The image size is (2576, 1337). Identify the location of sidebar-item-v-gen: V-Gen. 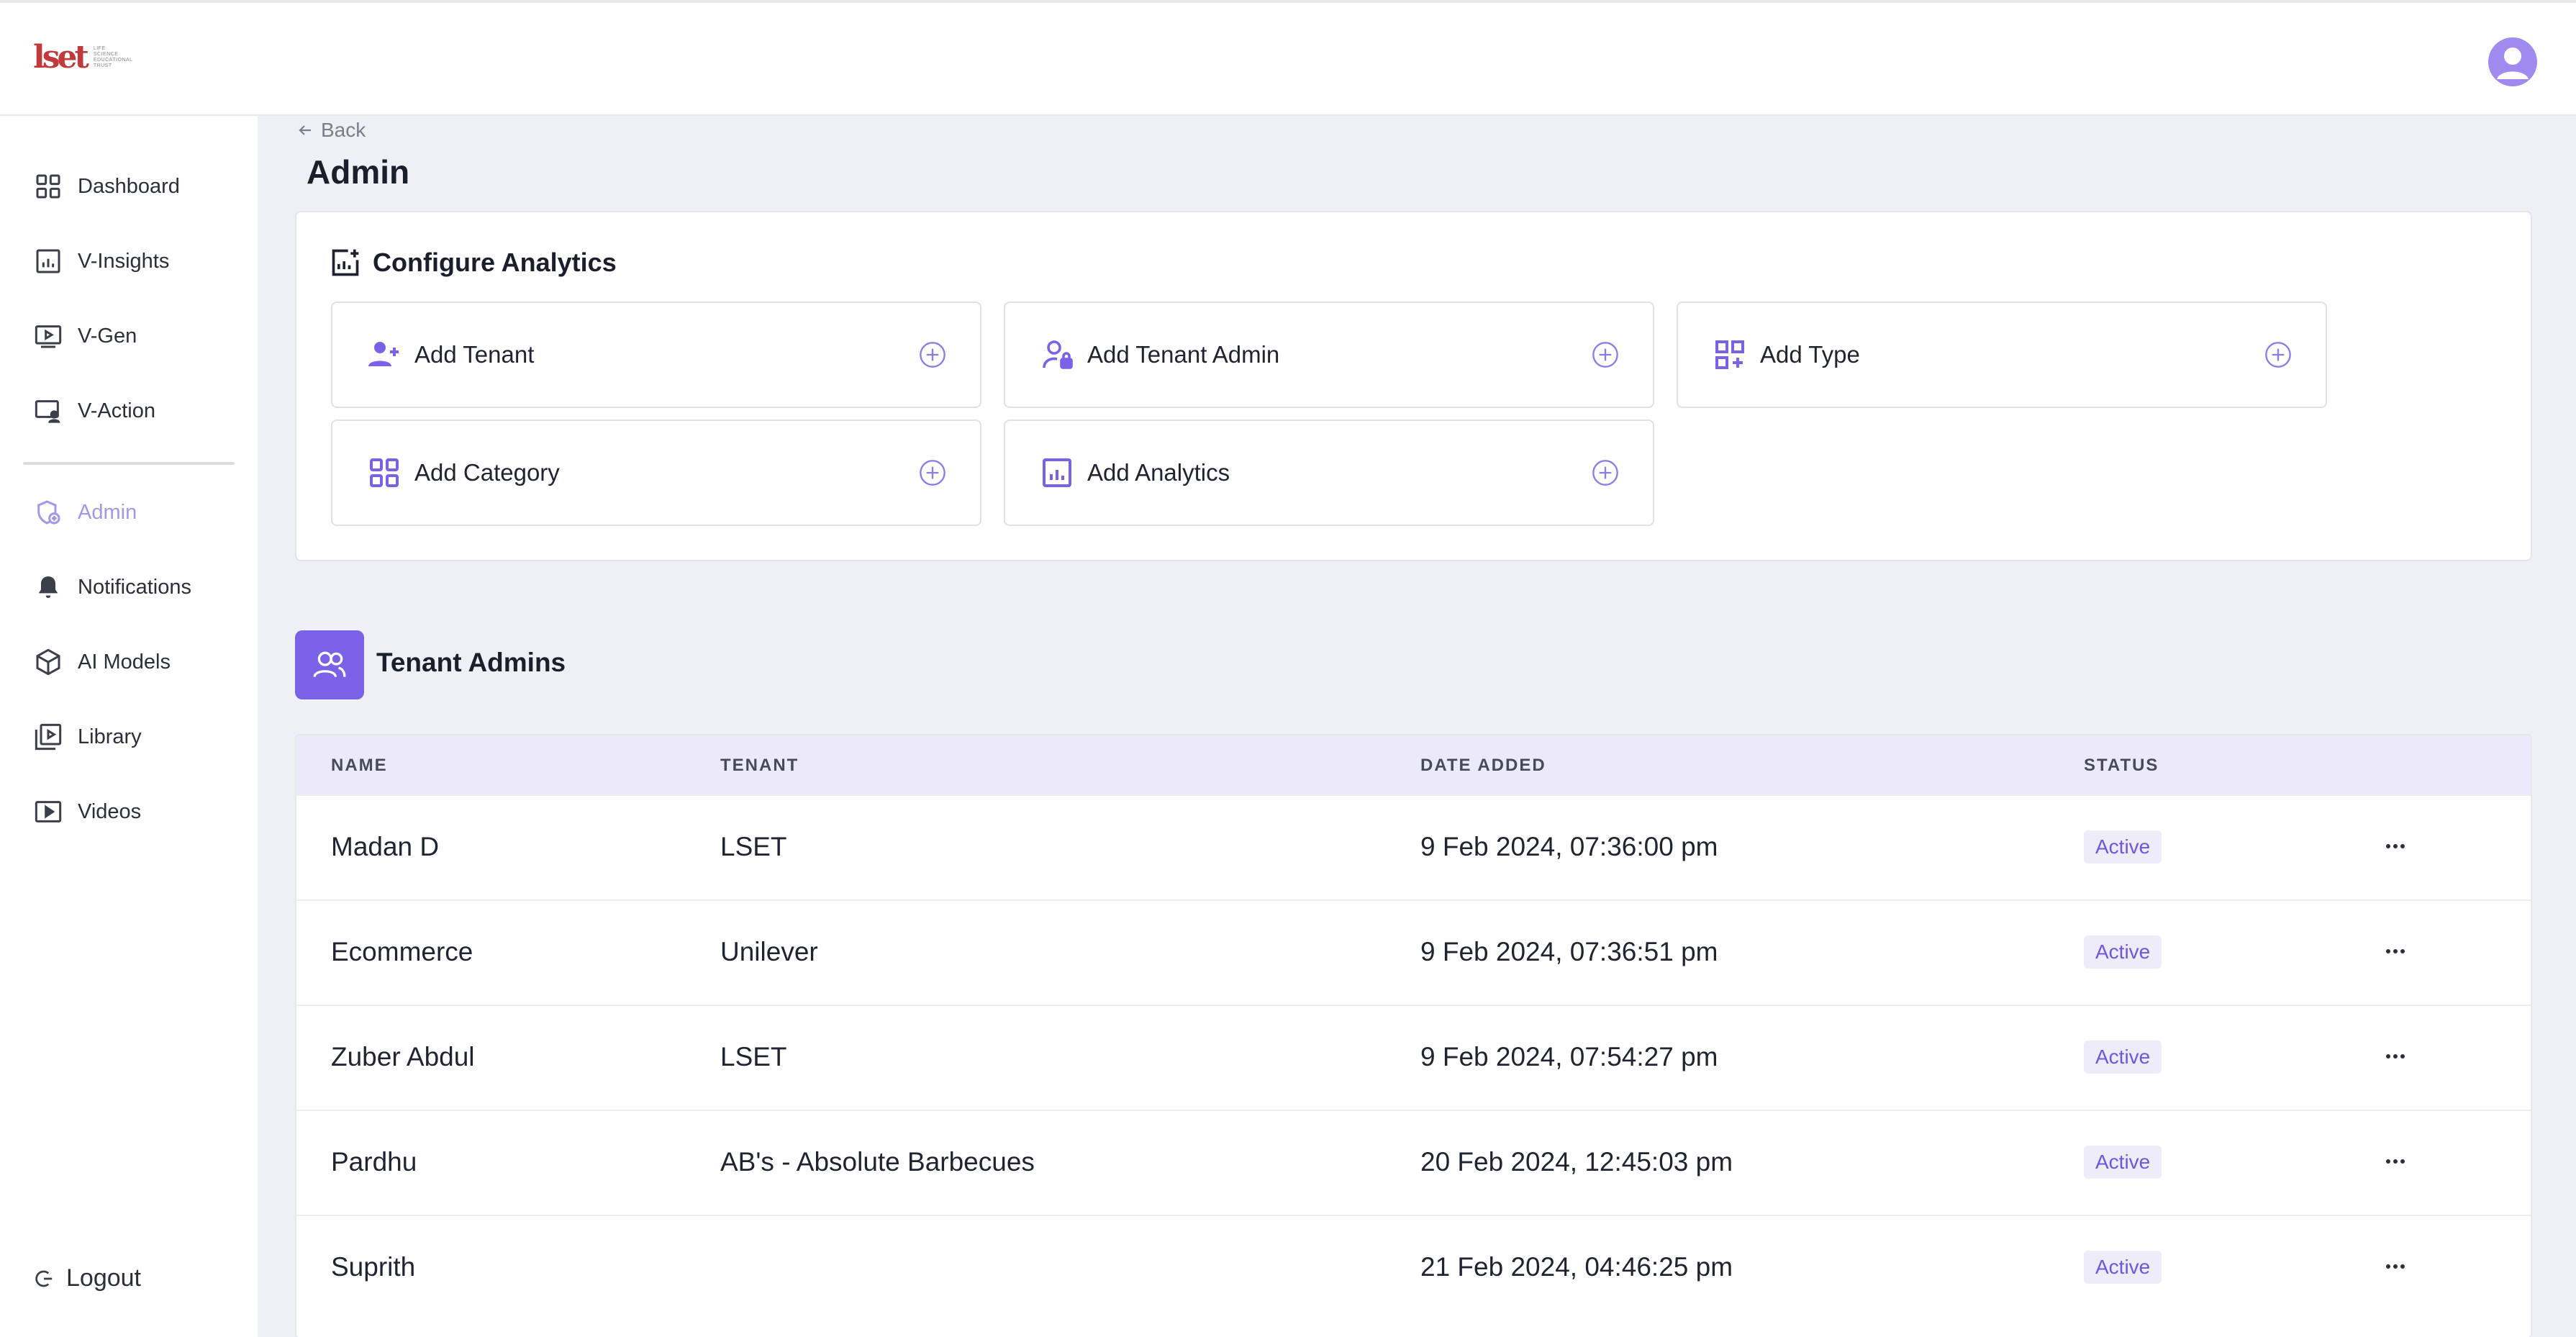
(85, 336).